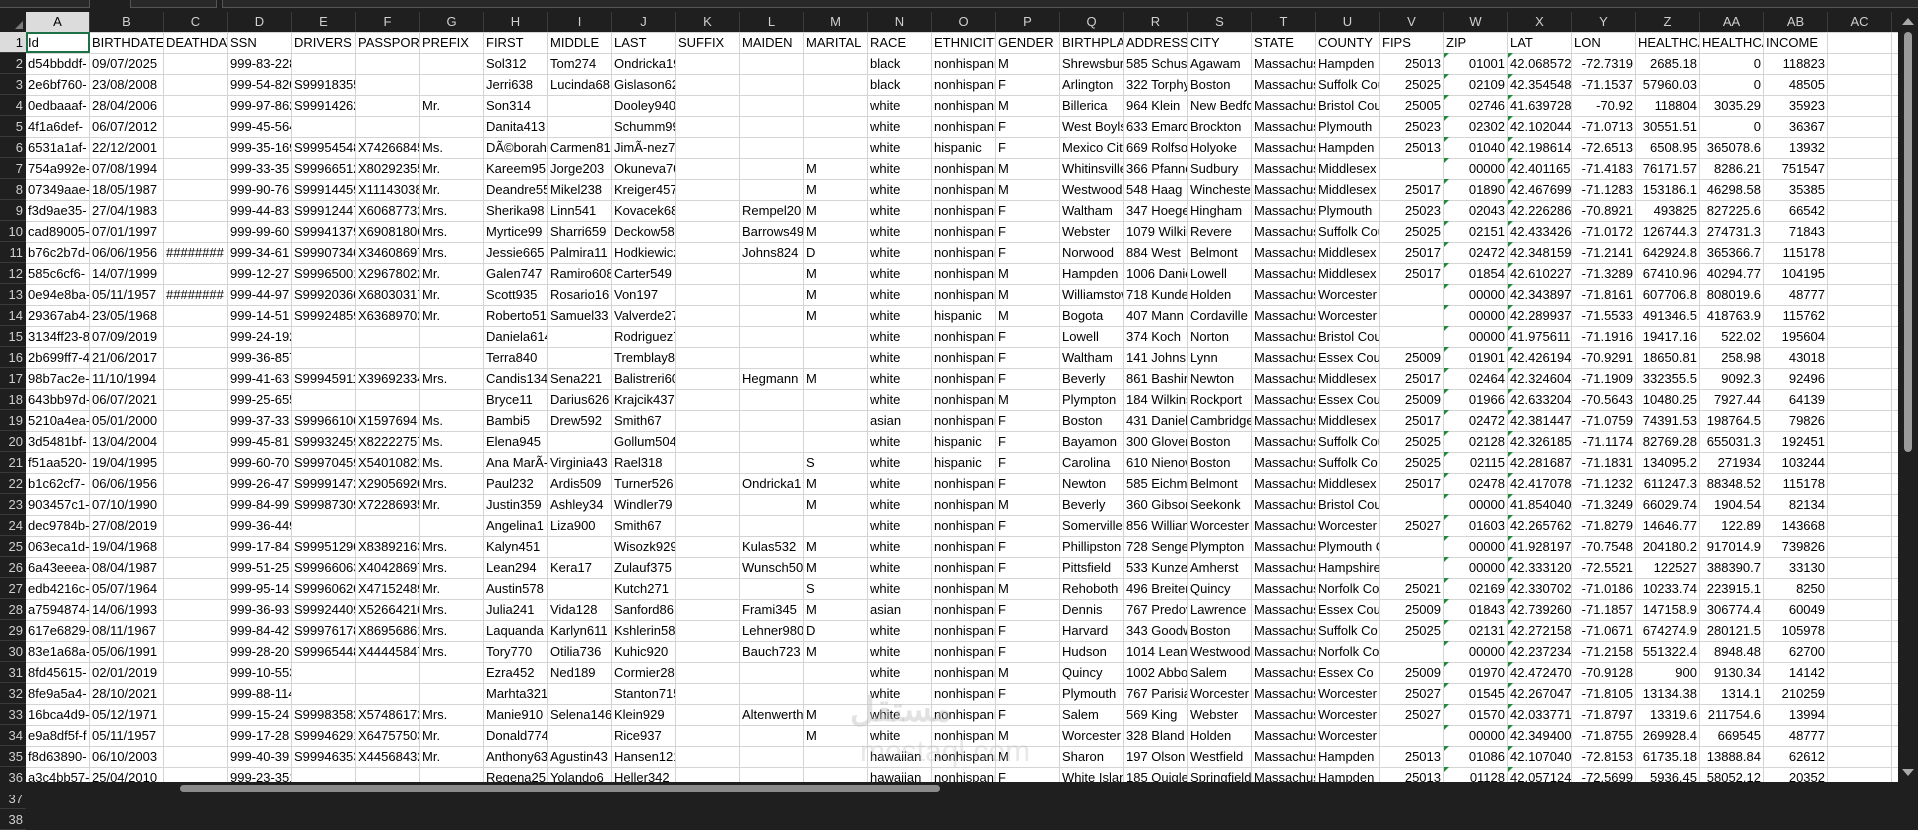 The height and width of the screenshot is (830, 1918). What do you see at coordinates (13, 42) in the screenshot?
I see `row-header: 1` at bounding box center [13, 42].